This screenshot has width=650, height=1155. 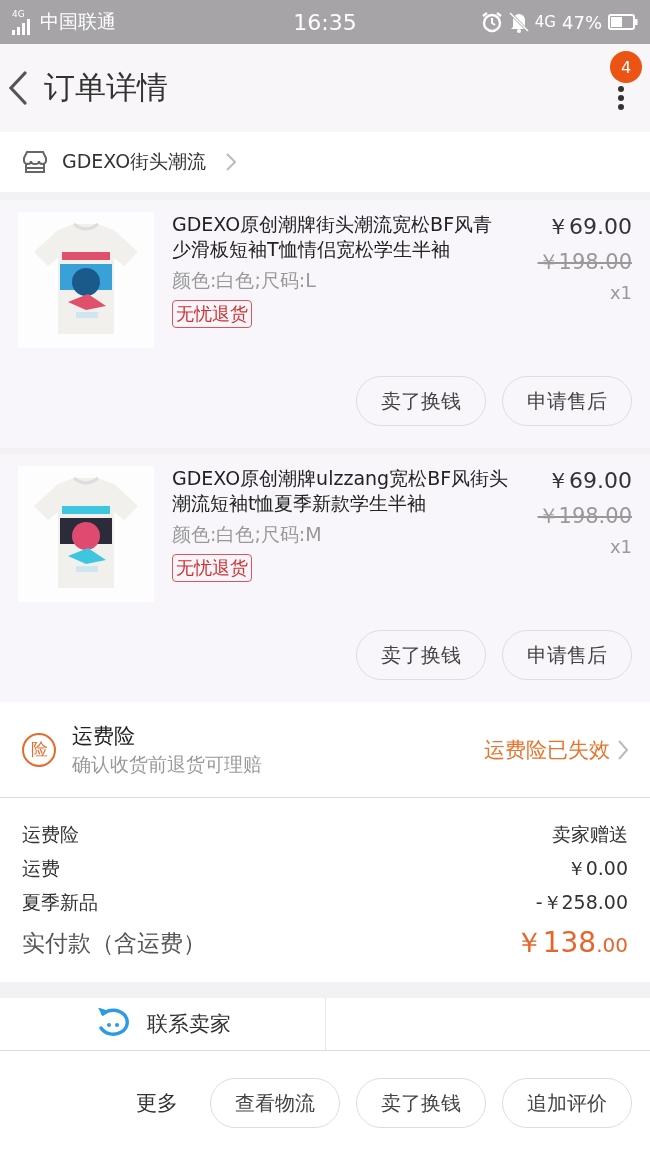 What do you see at coordinates (244, 280) in the screenshot?
I see `product-variant: 颜色:白色;尺码:L` at bounding box center [244, 280].